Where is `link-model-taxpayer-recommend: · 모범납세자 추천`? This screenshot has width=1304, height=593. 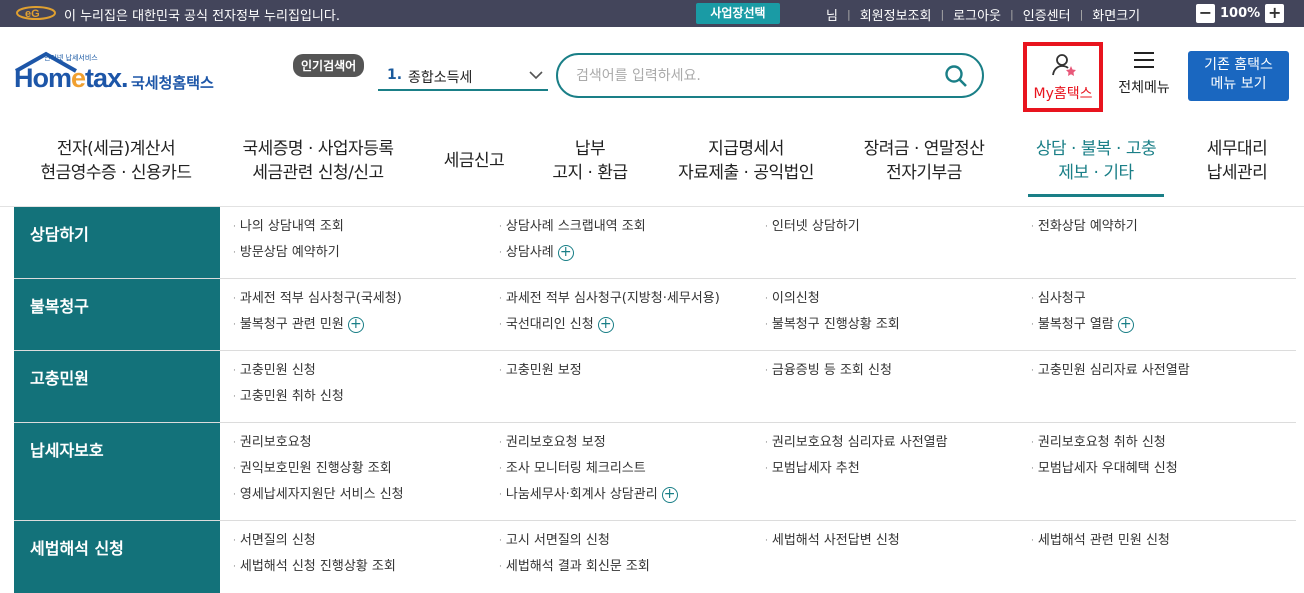 link-model-taxpayer-recommend: · 모범납세자 추천 is located at coordinates (898, 469).